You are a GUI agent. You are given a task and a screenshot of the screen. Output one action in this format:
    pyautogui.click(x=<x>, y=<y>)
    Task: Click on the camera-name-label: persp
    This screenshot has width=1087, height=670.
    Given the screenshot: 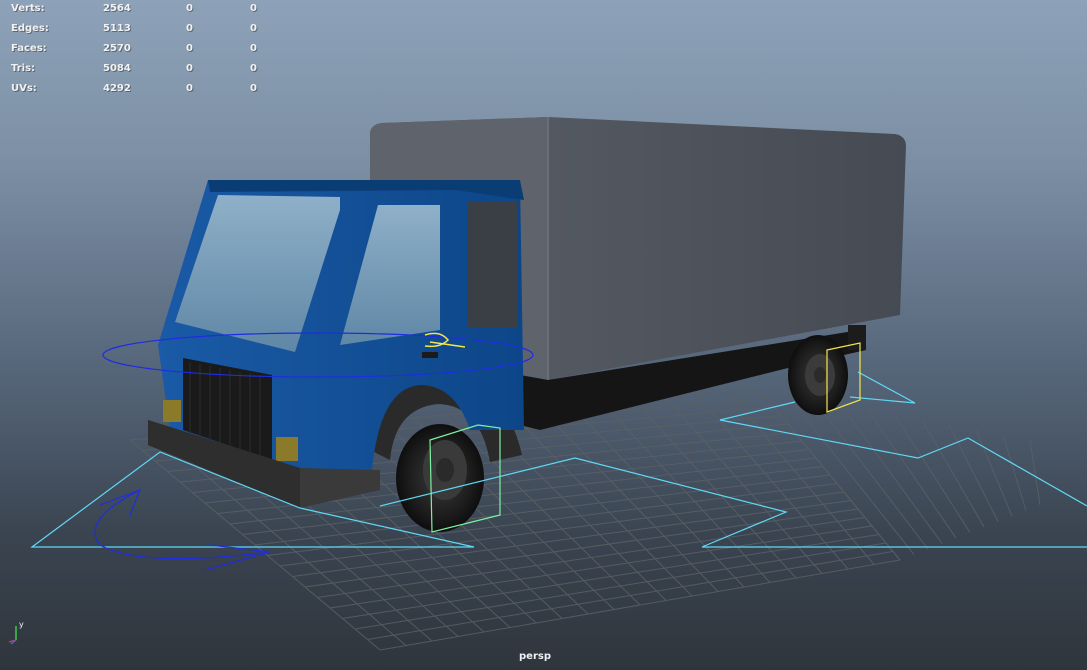 What is the action you would take?
    pyautogui.click(x=535, y=656)
    